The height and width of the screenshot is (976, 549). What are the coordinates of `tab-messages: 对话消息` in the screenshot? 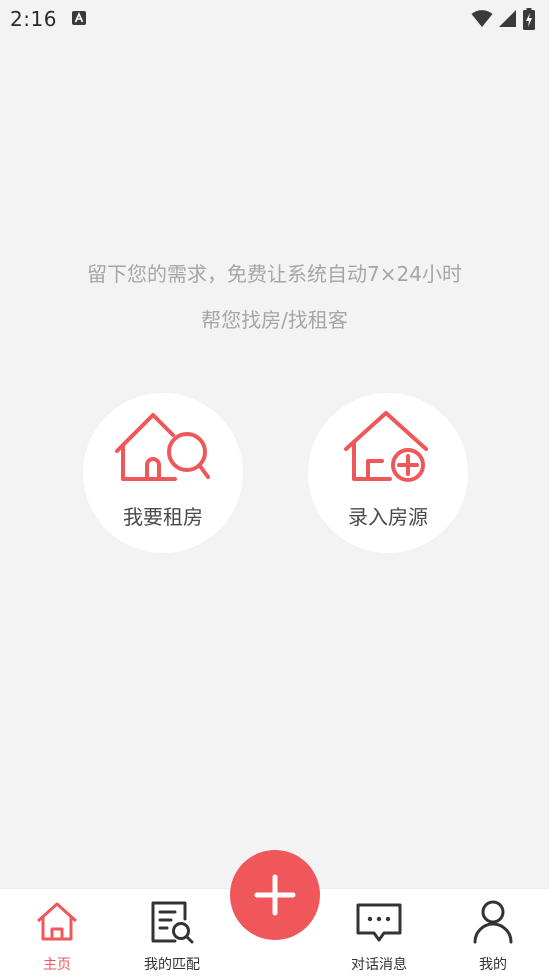 It's located at (379, 932).